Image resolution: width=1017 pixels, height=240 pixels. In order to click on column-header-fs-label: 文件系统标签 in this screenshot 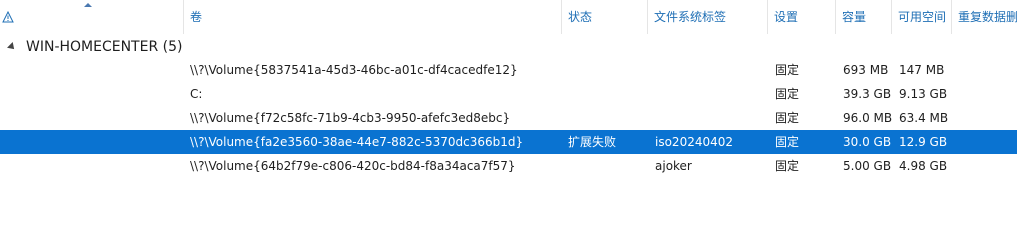, I will do `click(708, 17)`.